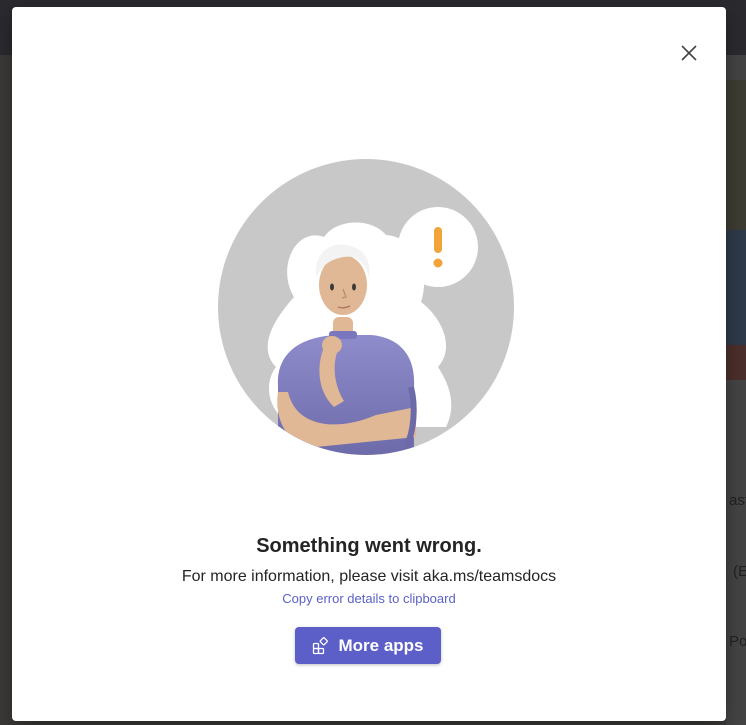 The image size is (746, 725). What do you see at coordinates (381, 645) in the screenshot?
I see `more-apps-label: More apps` at bounding box center [381, 645].